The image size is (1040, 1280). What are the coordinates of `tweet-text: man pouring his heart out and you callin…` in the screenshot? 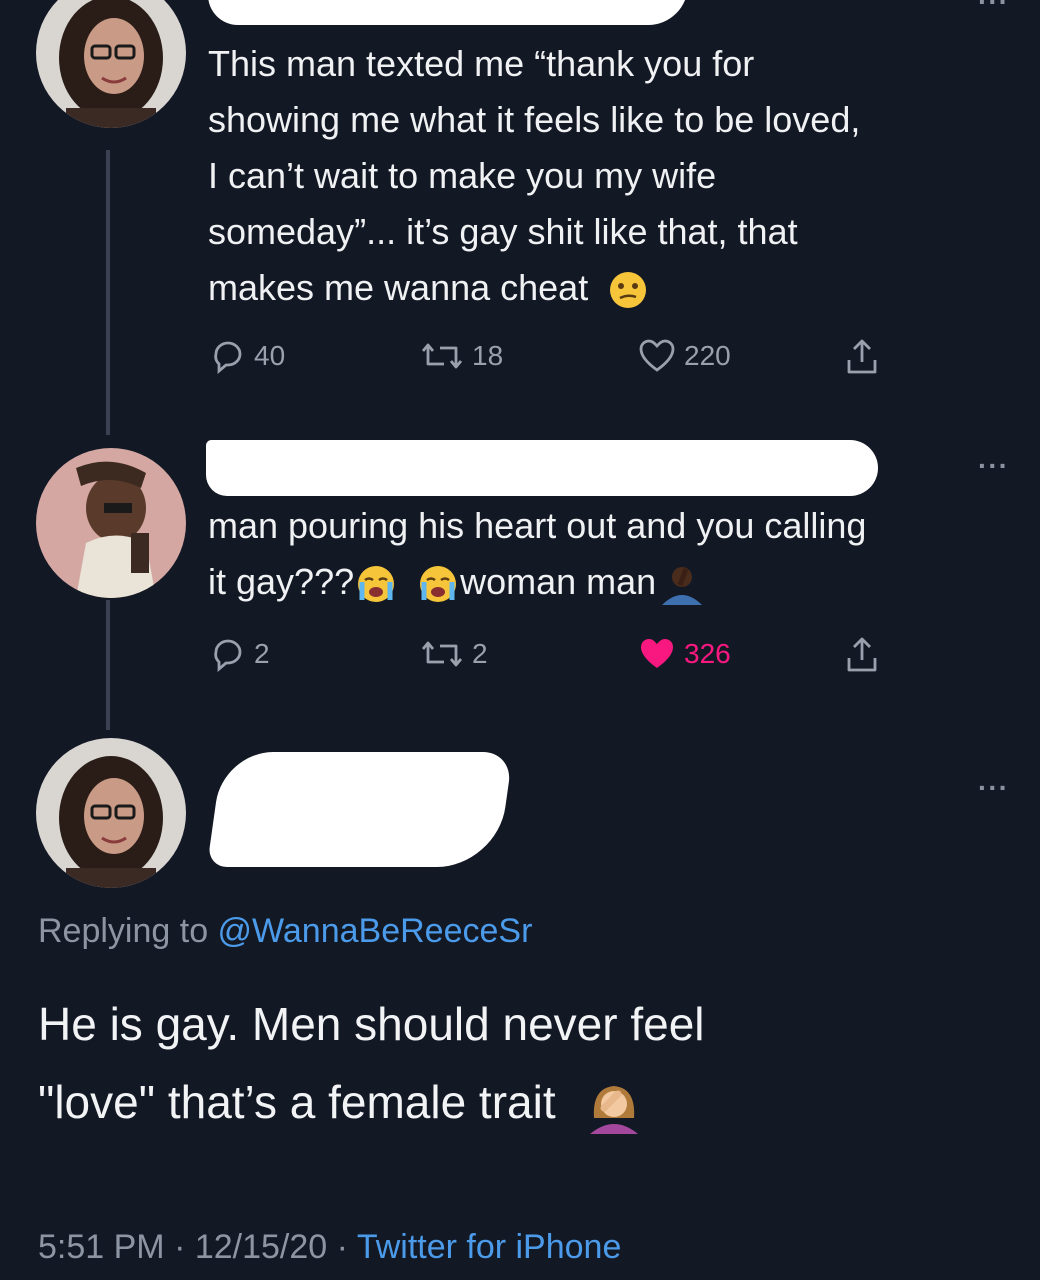 It's located at (537, 554).